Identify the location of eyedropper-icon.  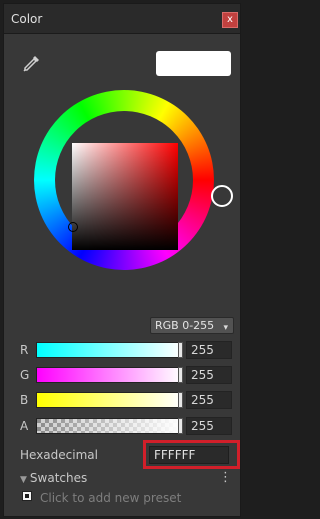
(31, 64).